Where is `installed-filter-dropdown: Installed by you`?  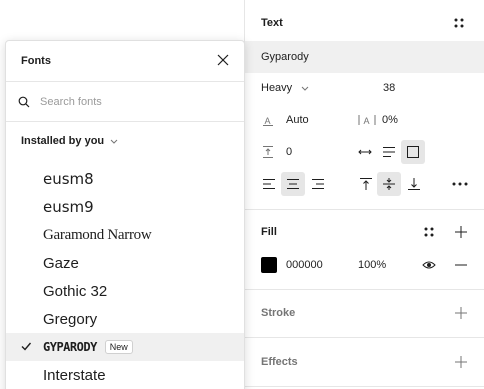 installed-filter-dropdown: Installed by you is located at coordinates (69, 141).